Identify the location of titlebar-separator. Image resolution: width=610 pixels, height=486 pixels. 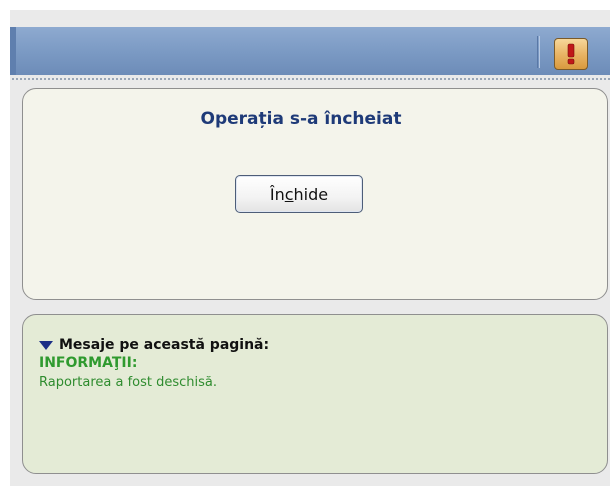
(538, 52).